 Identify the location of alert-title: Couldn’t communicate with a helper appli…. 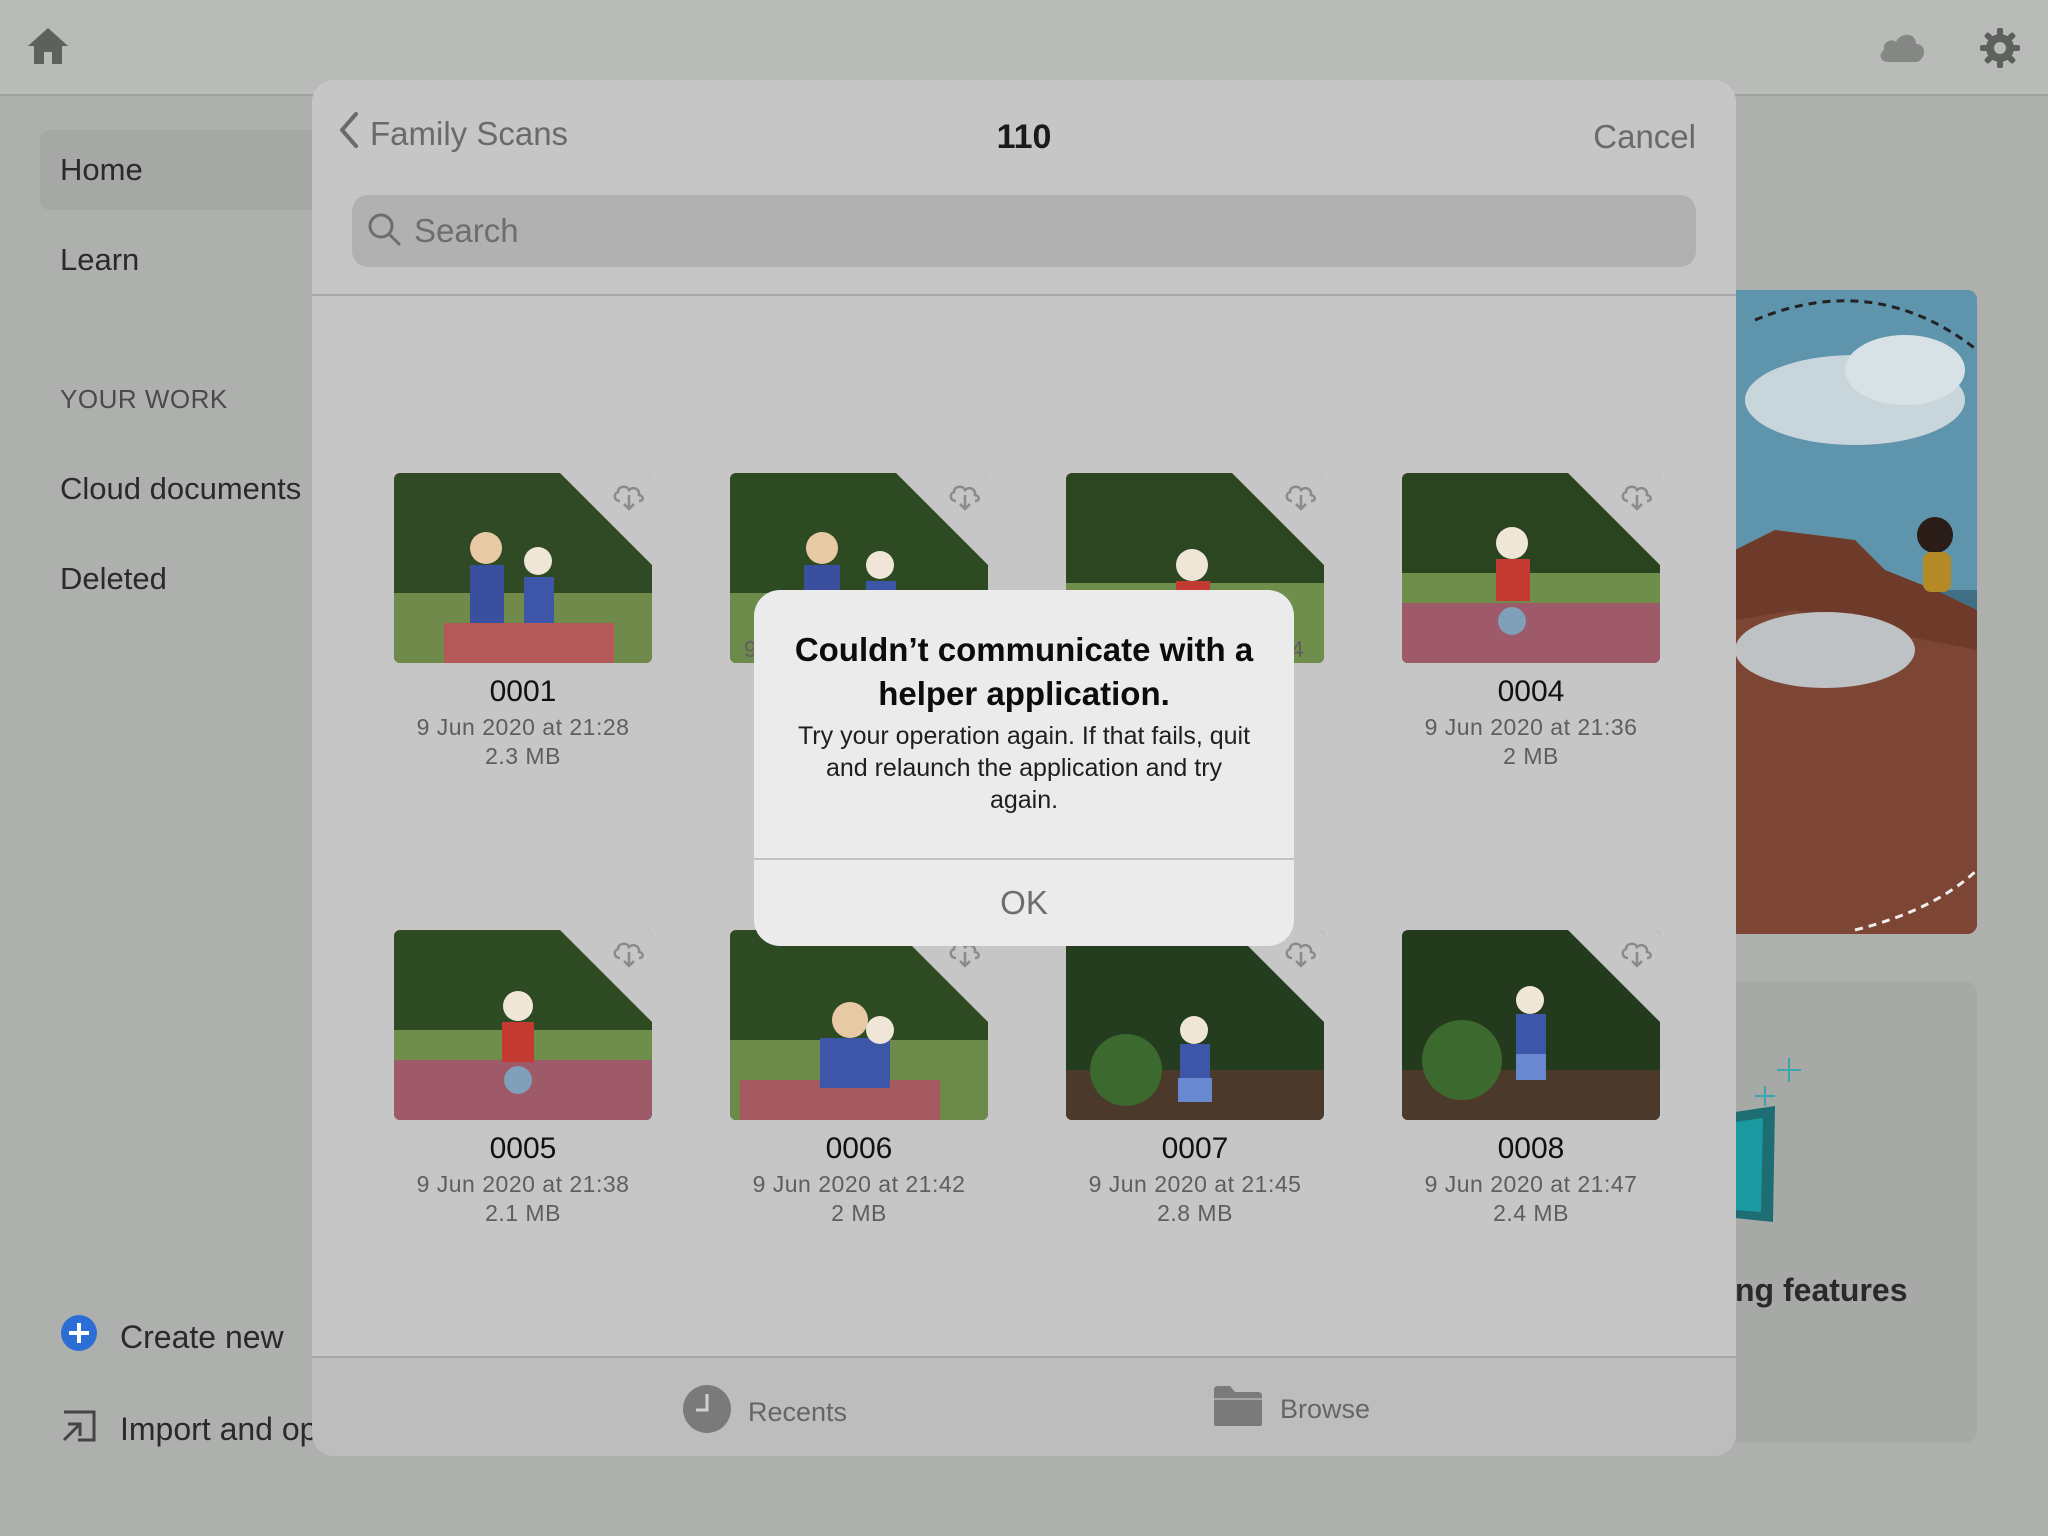
(1024, 671).